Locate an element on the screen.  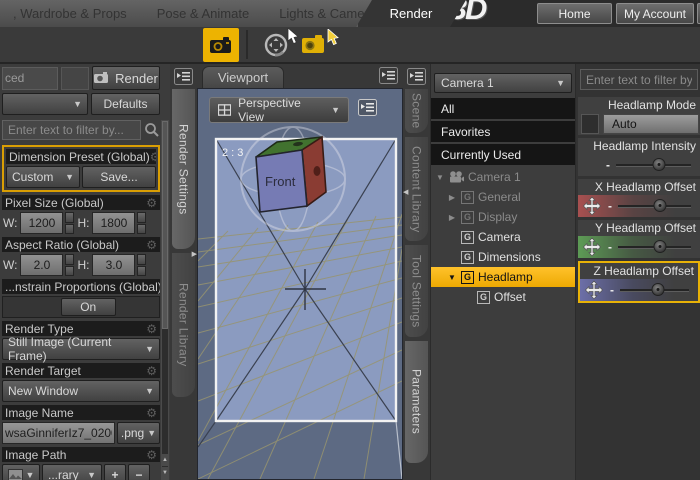
tab-wardrobe-props: , Wardrobe & Props is located at coordinates (70, 13).